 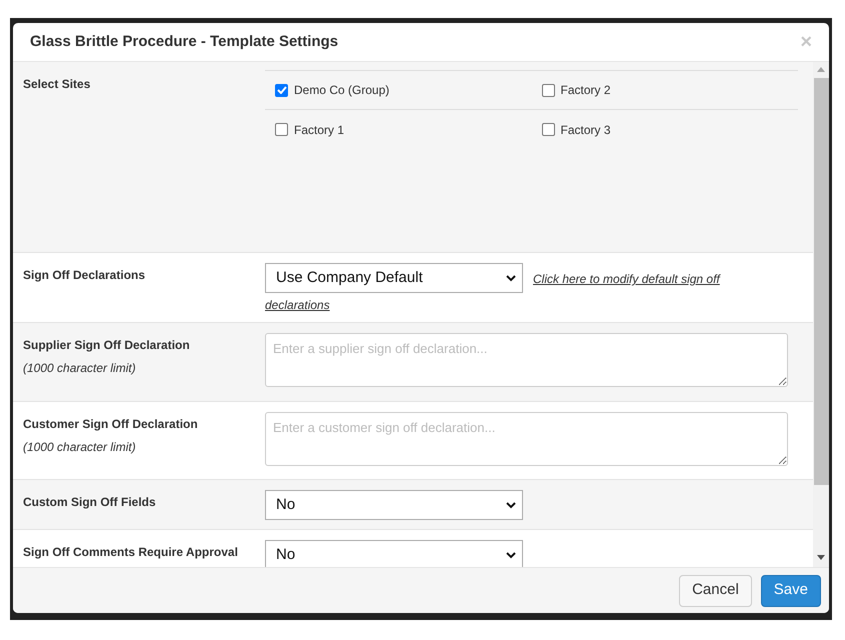 What do you see at coordinates (790, 590) in the screenshot?
I see `save-button: Save` at bounding box center [790, 590].